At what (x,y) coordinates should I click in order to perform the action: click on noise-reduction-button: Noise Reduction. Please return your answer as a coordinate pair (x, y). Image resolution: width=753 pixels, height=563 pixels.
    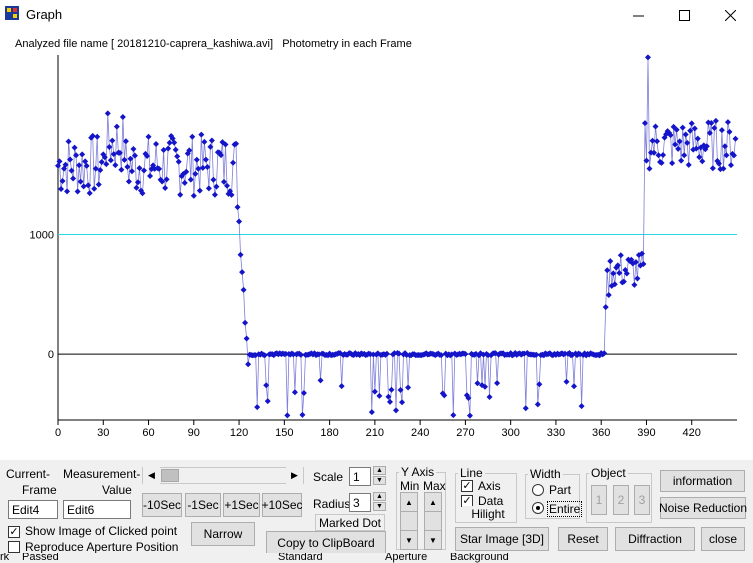
    Looking at the image, I should click on (703, 508).